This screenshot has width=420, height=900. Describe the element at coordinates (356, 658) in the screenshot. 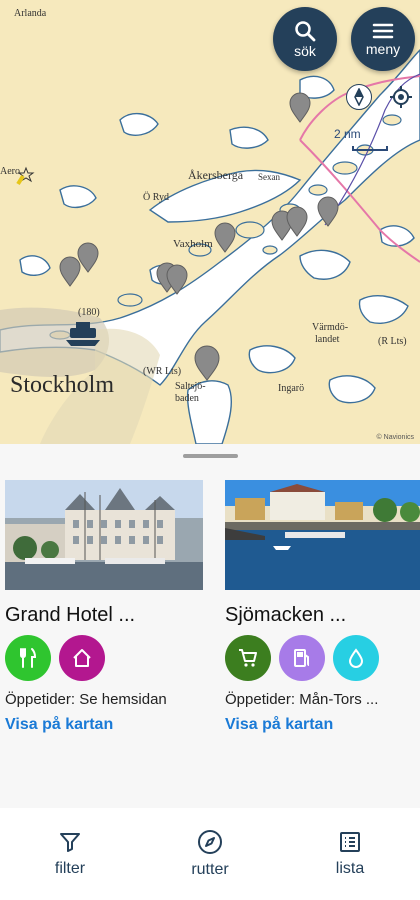

I see `water-icon` at that location.